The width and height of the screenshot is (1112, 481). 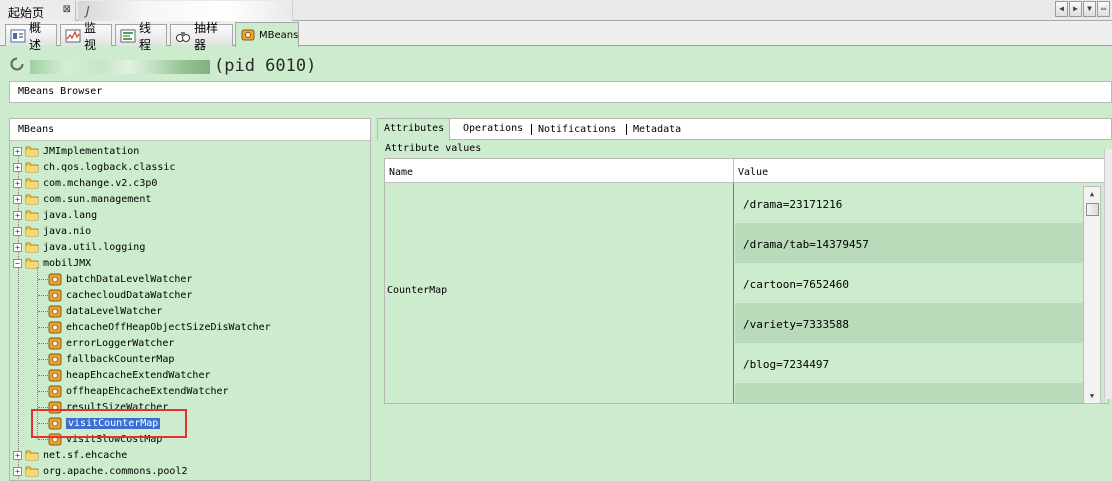 I want to click on tree-leaf-datalevelwatcher: dataLevelWatcher, so click(x=105, y=311).